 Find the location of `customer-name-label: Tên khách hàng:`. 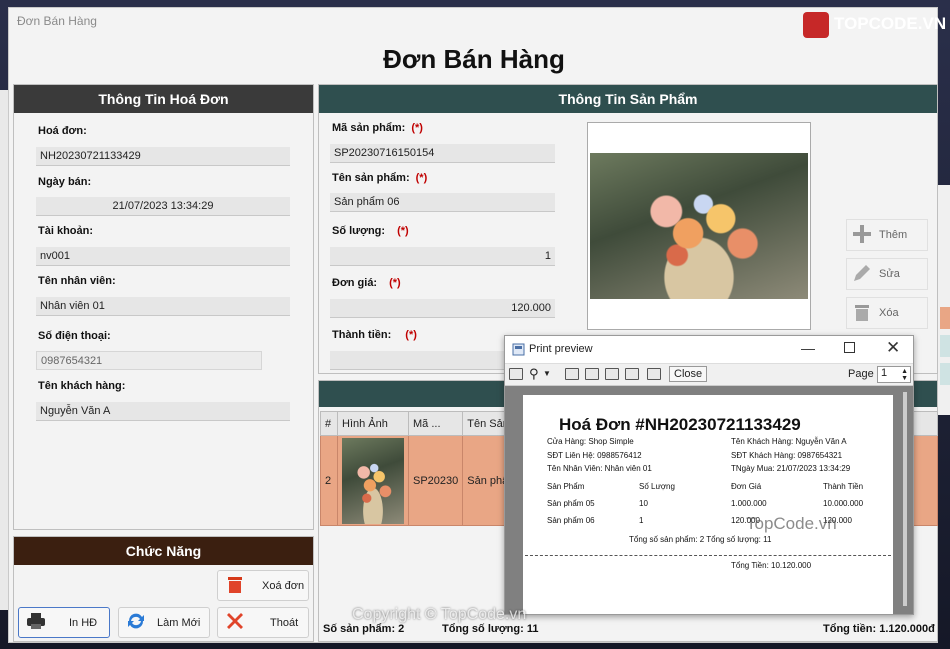

customer-name-label: Tên khách hàng: is located at coordinates (82, 386).